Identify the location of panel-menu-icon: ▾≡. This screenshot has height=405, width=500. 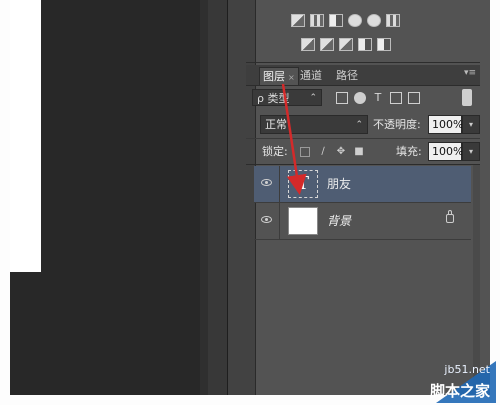
(470, 73).